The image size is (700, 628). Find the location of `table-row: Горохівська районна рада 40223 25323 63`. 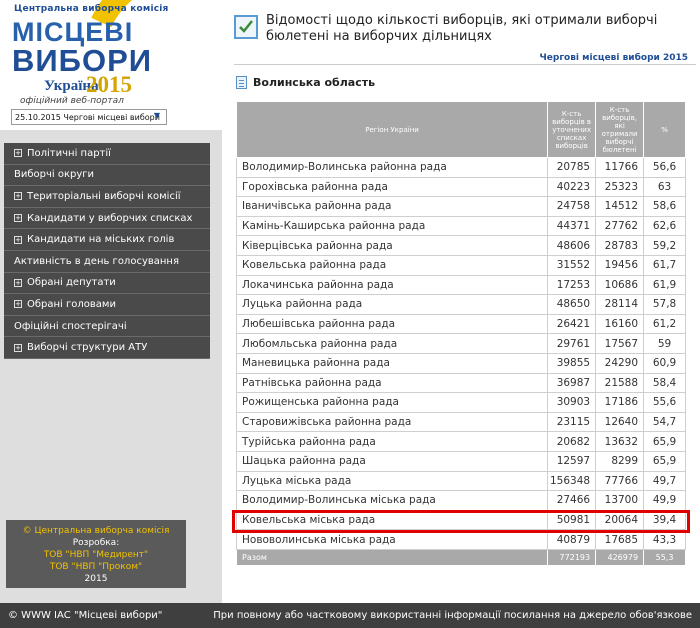

table-row: Горохівська районна рада 40223 25323 63 is located at coordinates (460, 187).